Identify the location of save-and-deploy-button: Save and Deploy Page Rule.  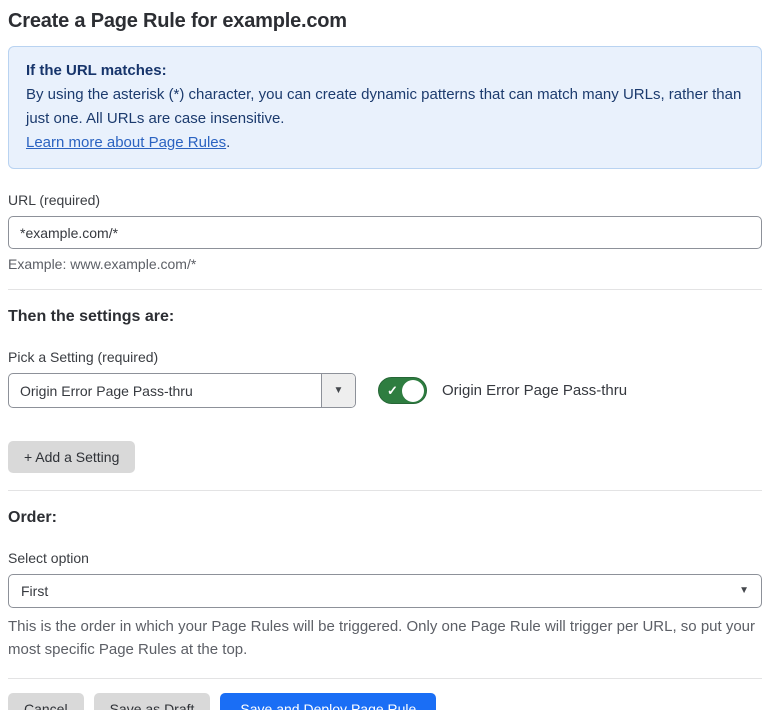
(328, 701).